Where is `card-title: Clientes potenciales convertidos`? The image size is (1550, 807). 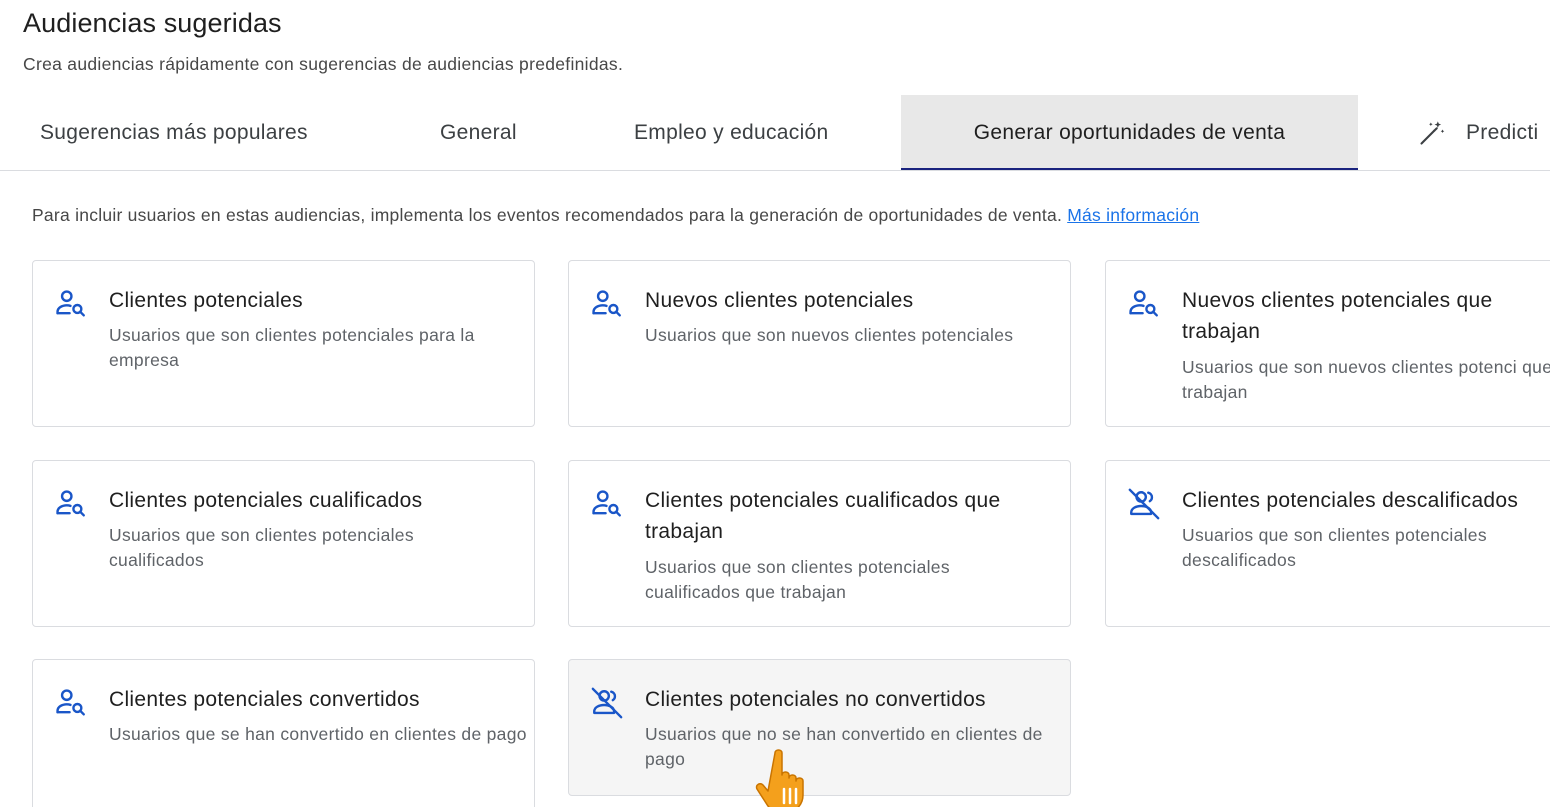
card-title: Clientes potenciales convertidos is located at coordinates (264, 699).